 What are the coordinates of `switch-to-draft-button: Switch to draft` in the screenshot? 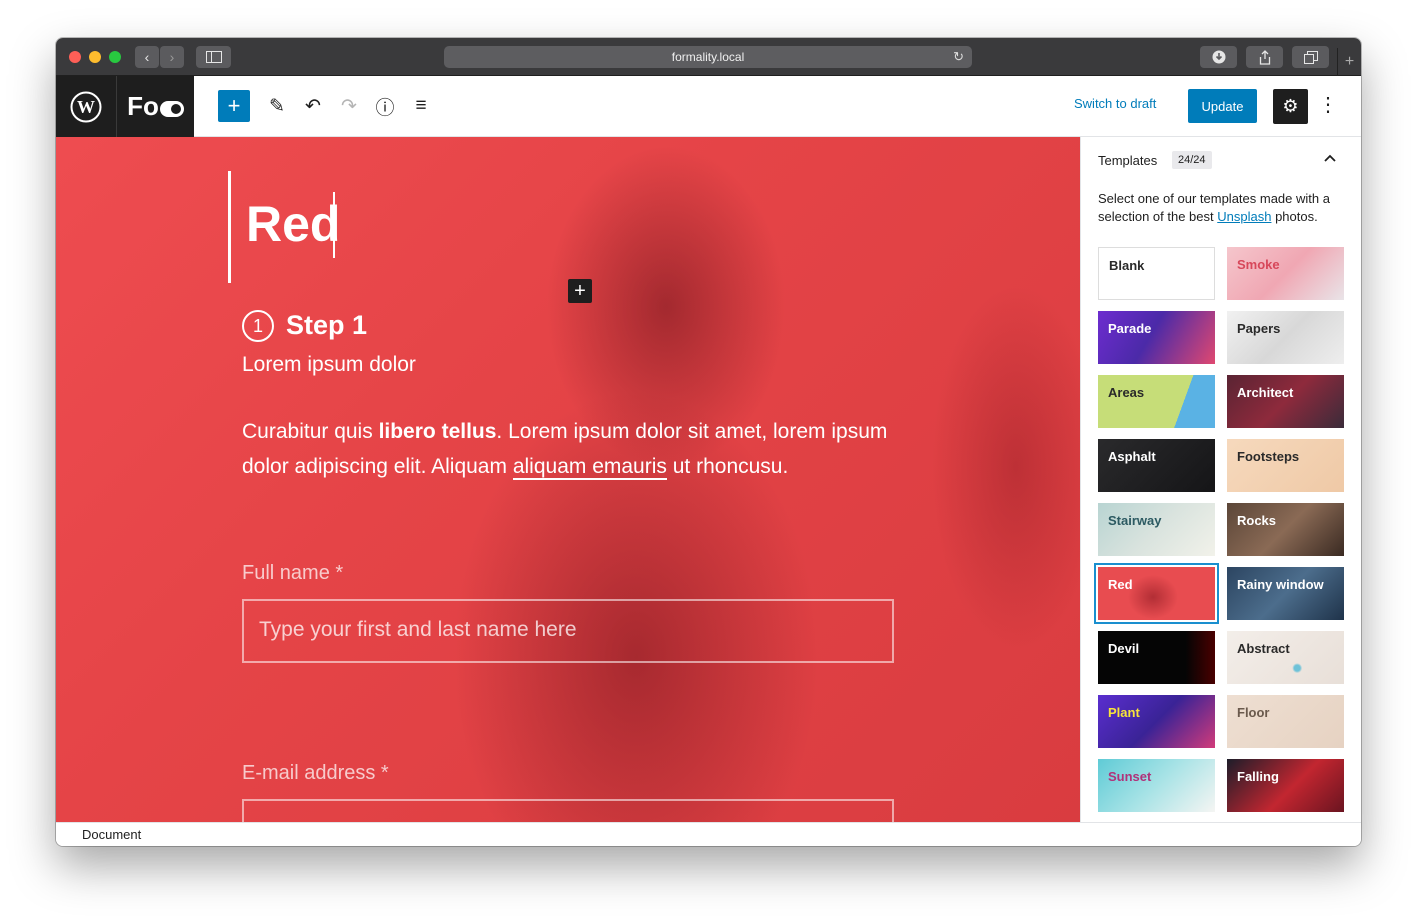 It's located at (1115, 103).